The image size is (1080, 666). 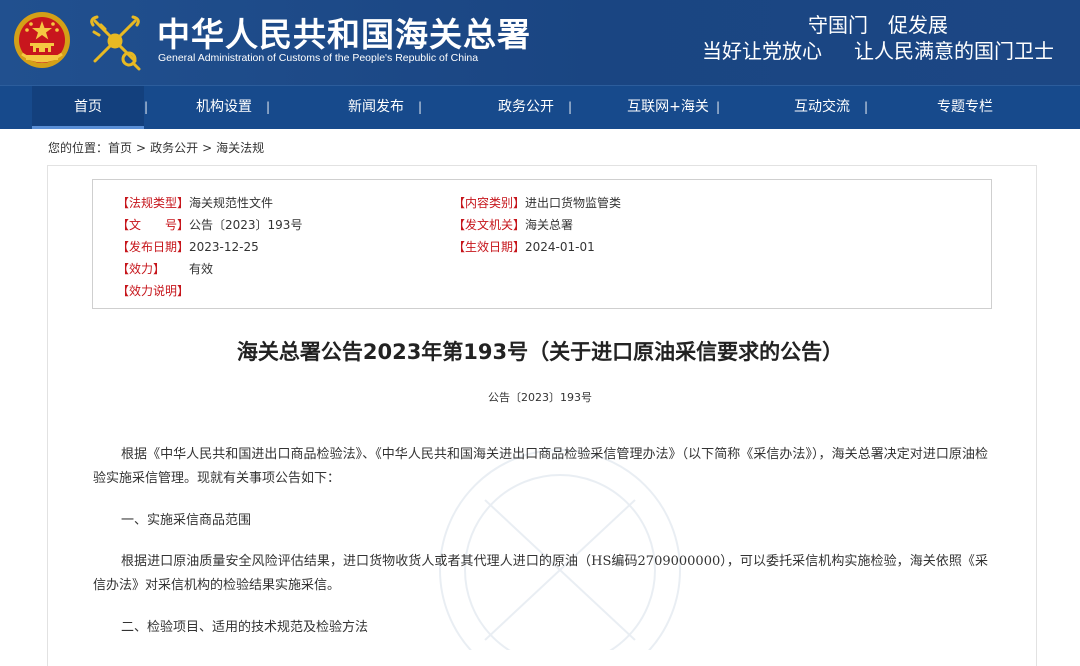 I want to click on meta-law-type: 【法规类型】海关规范性文件, so click(x=195, y=203).